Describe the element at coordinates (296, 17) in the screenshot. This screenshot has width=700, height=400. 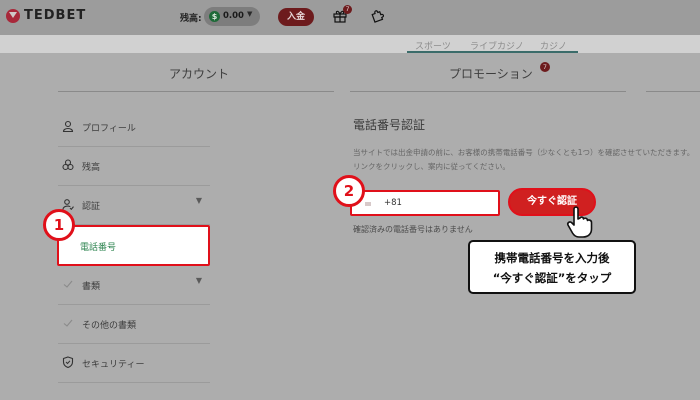
I see `deposit-button: 入金` at that location.